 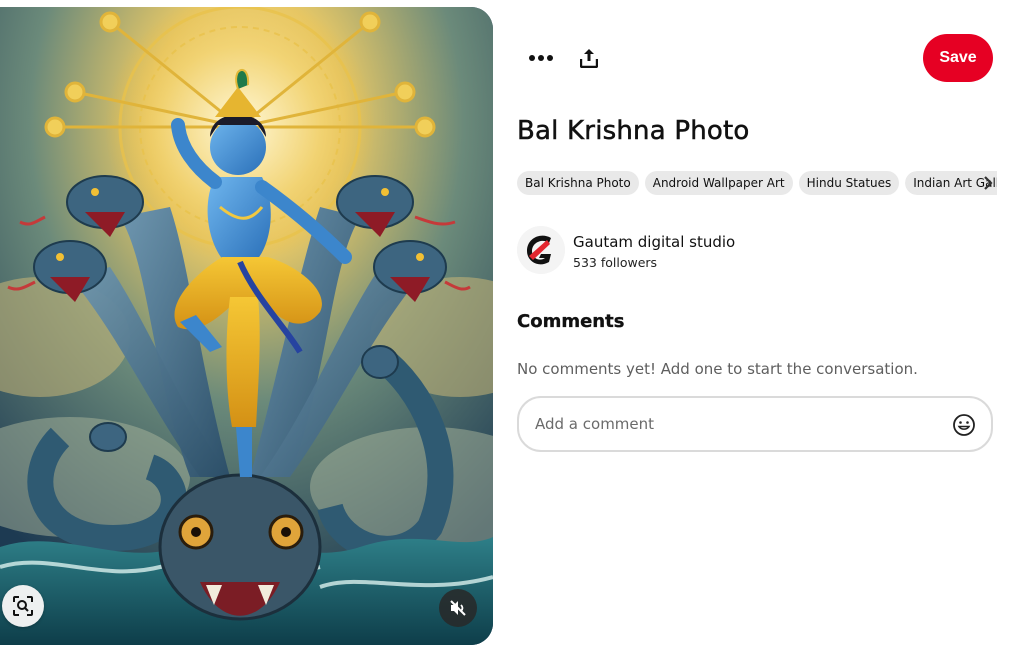 What do you see at coordinates (654, 242) in the screenshot?
I see `creator-name: Gautam digital studio` at bounding box center [654, 242].